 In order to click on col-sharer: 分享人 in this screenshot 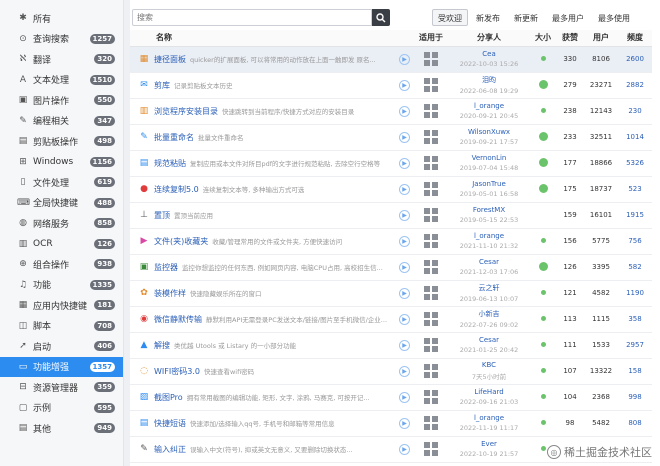, I will do `click(489, 38)`.